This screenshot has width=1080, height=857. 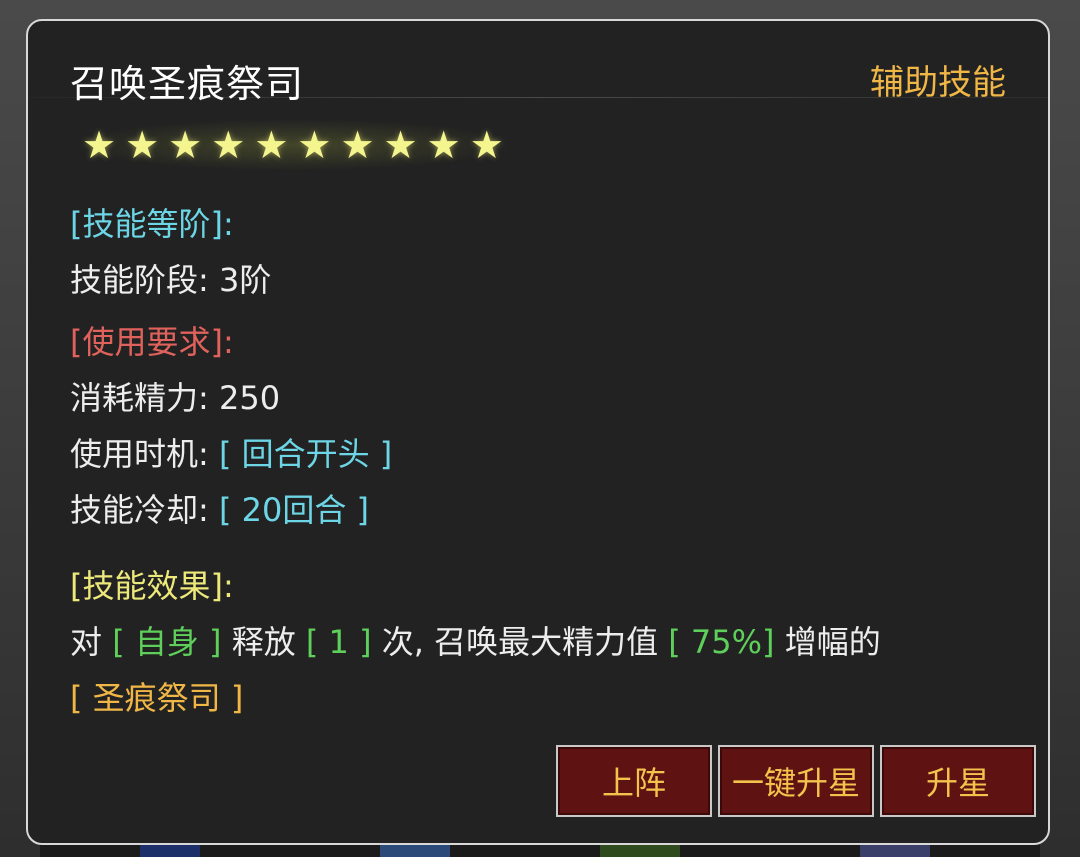 What do you see at coordinates (152, 586) in the screenshot?
I see `effect-section-header: [技能效果]:` at bounding box center [152, 586].